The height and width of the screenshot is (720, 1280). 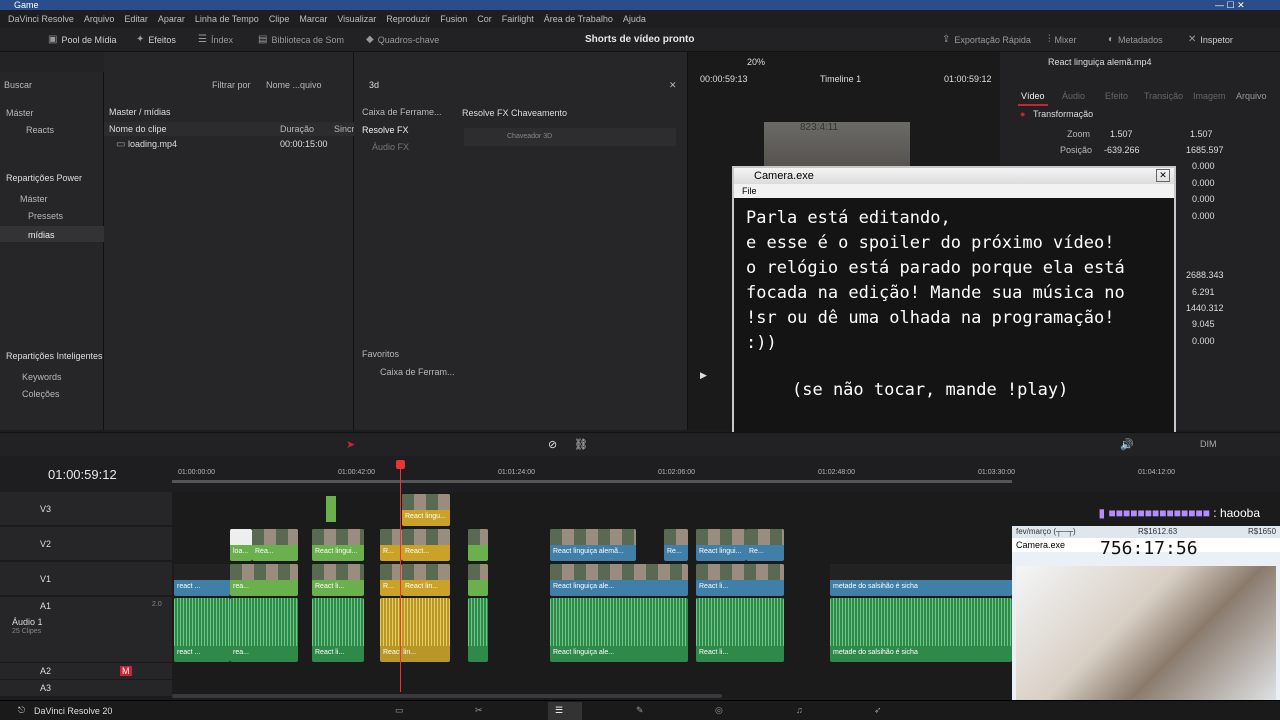 What do you see at coordinates (400, 577) in the screenshot?
I see `playhead` at bounding box center [400, 577].